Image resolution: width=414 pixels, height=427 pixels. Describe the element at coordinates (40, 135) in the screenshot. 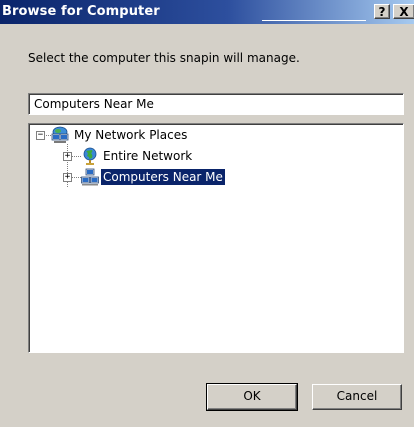

I see `collapse-icon: −` at that location.